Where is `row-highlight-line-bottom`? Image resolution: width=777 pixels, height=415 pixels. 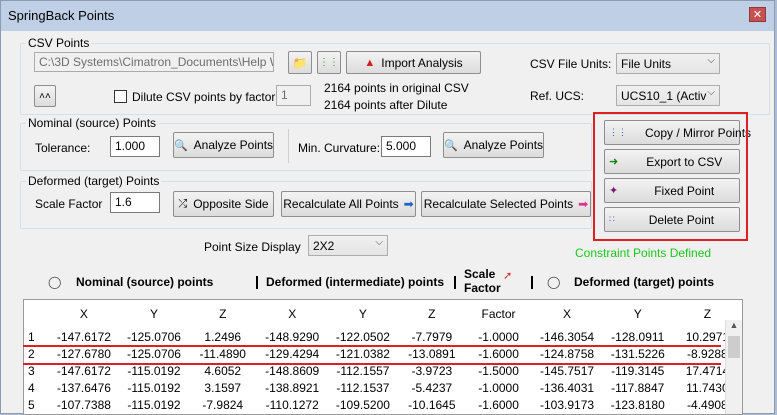 row-highlight-line-bottom is located at coordinates (372, 364).